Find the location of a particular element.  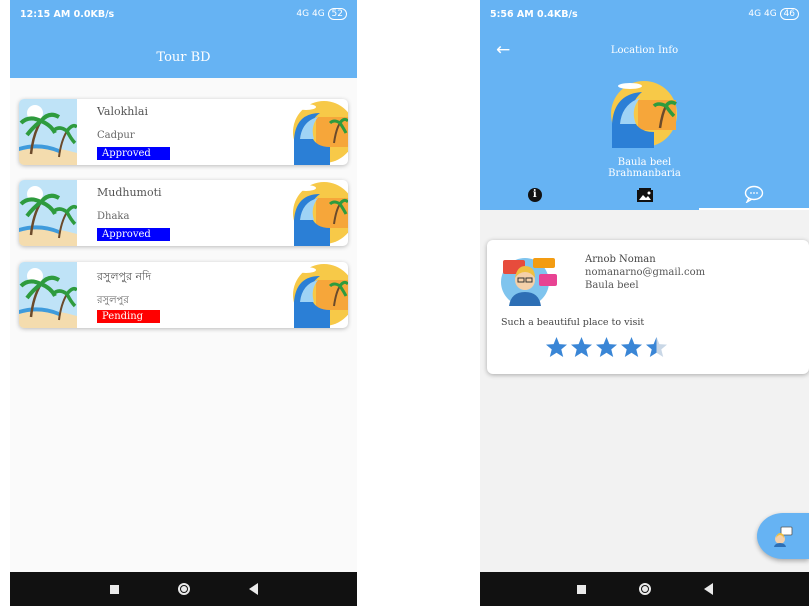

item-name: রসুলপুর নদি is located at coordinates (124, 276).